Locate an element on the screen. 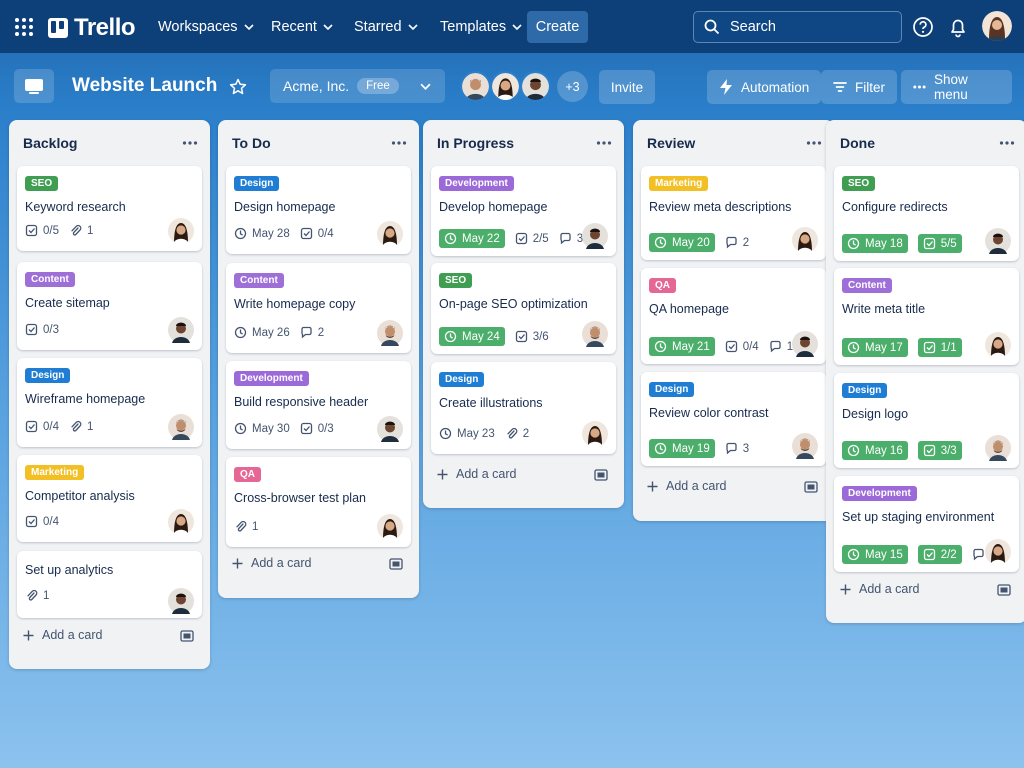  starred-menu: Starred is located at coordinates (386, 27).